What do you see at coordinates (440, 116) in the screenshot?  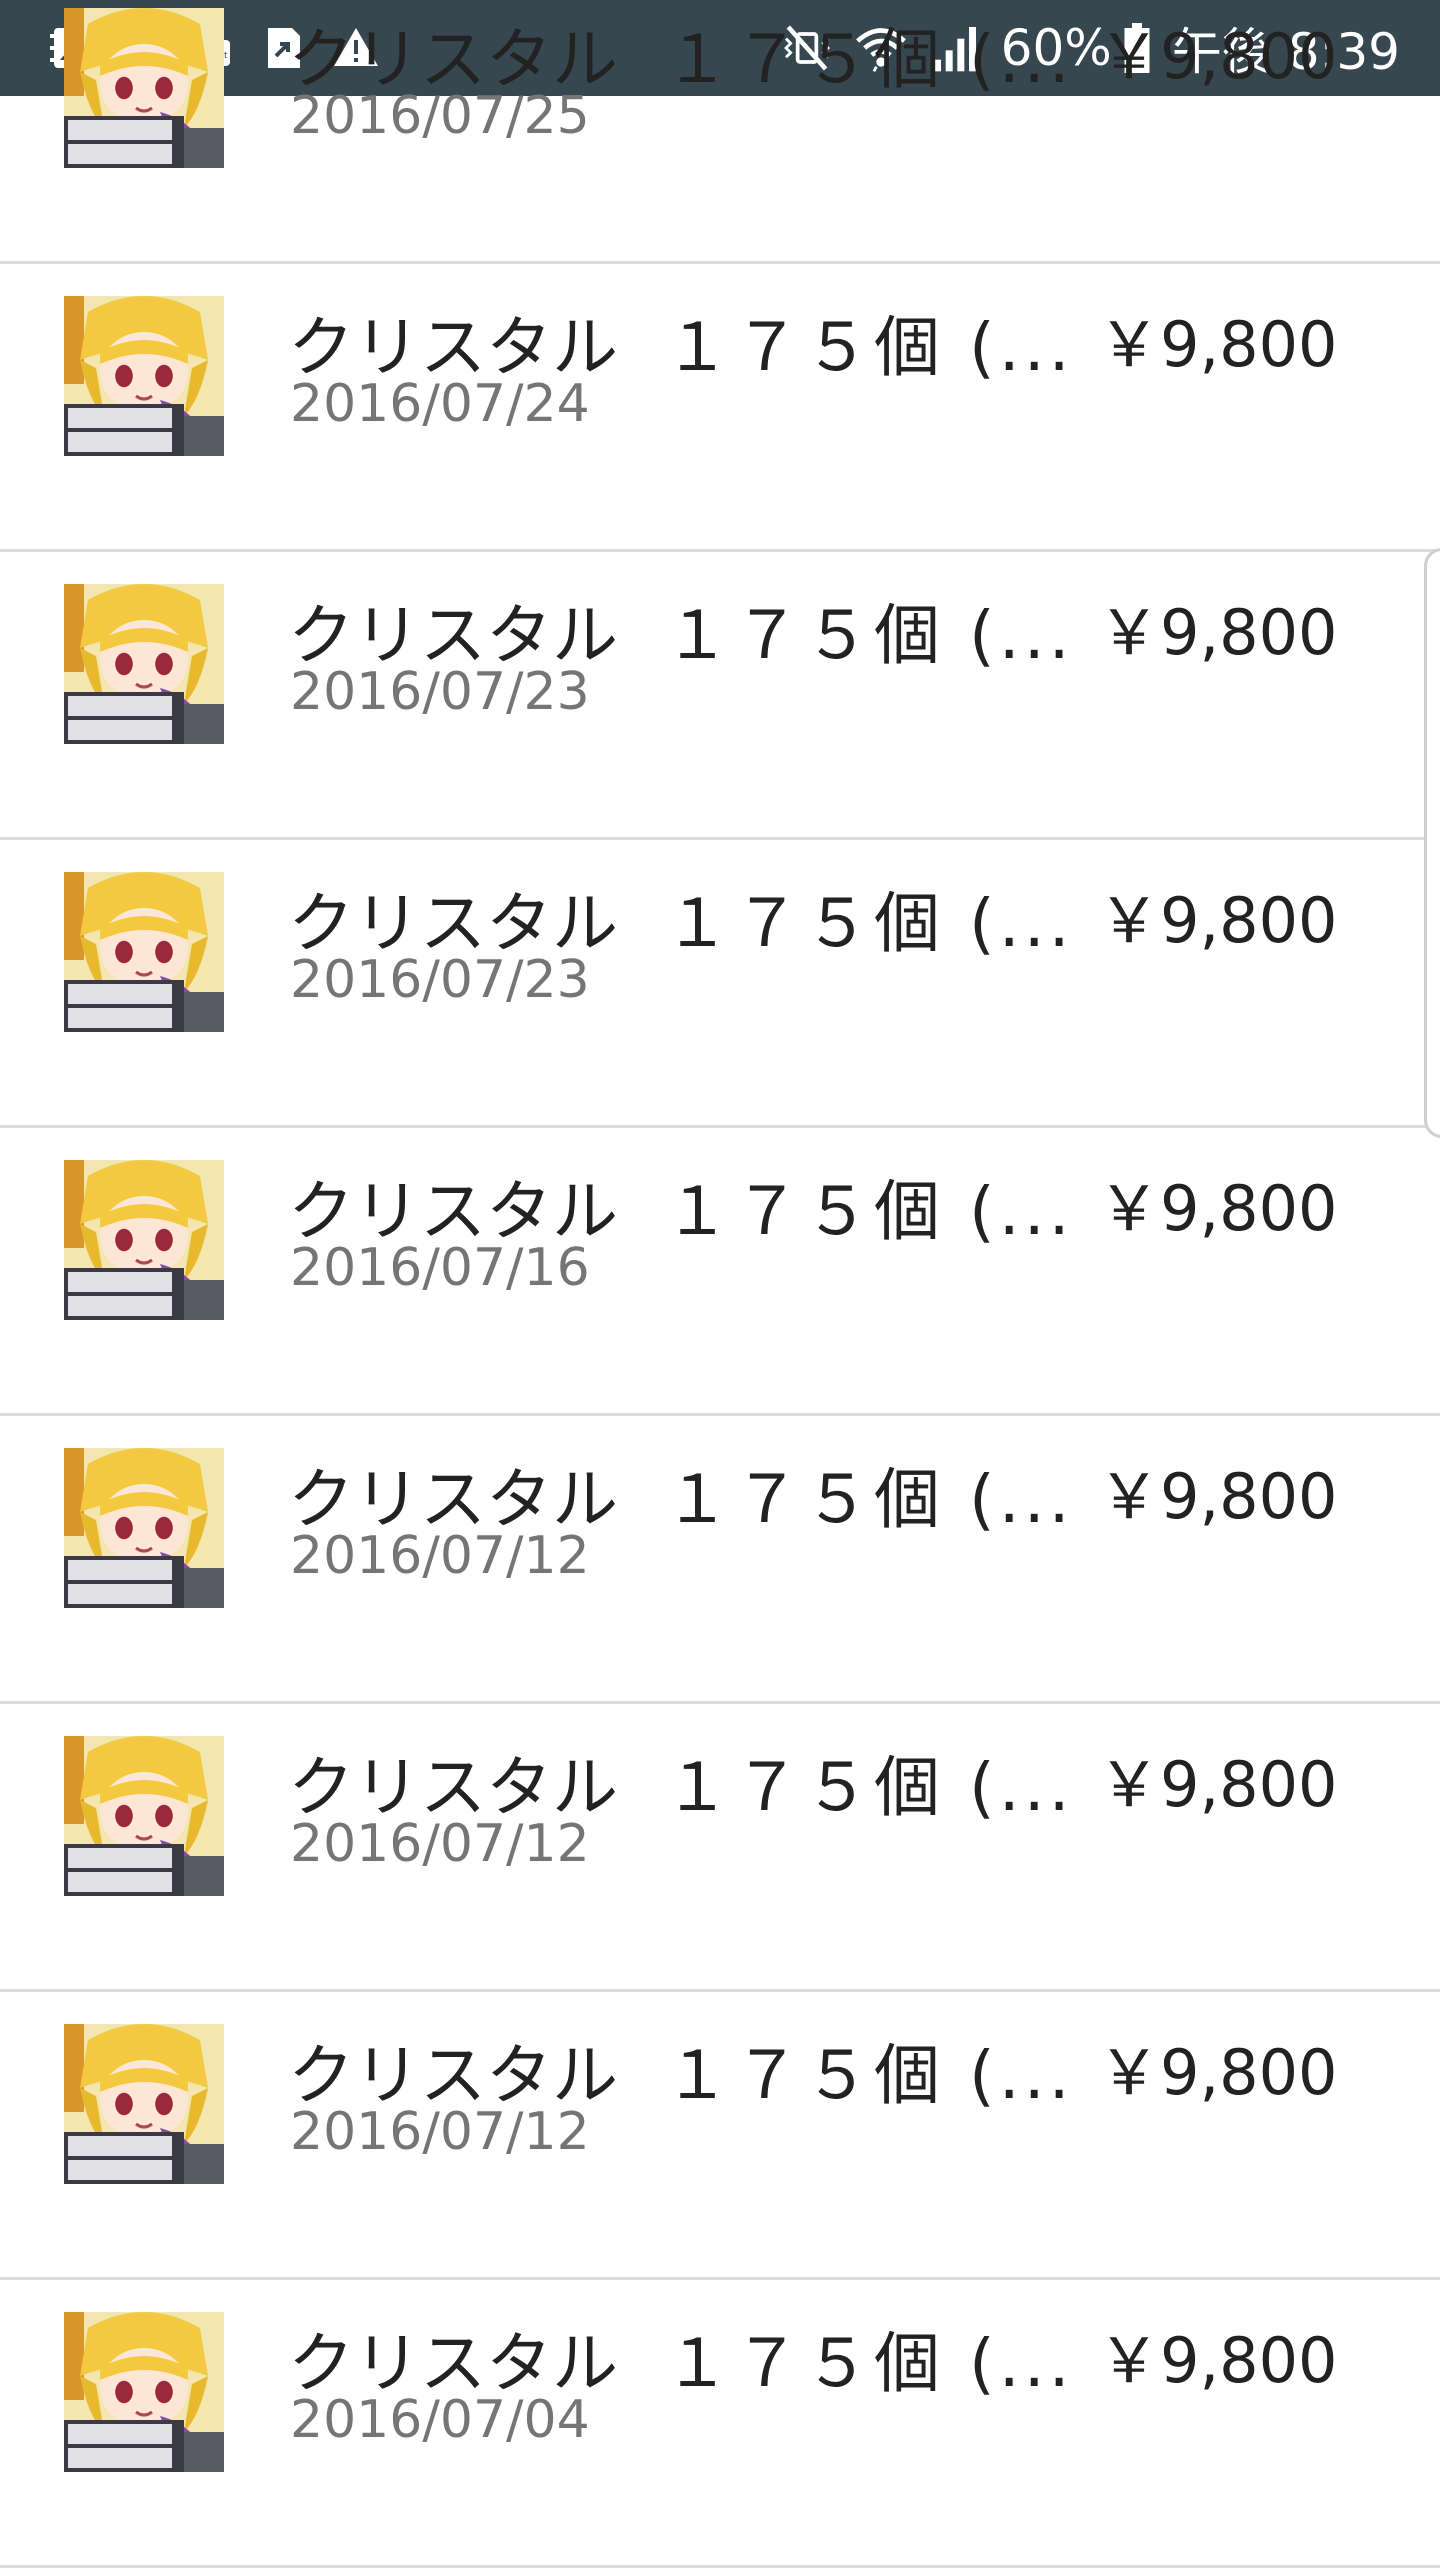 I see `purchase-date: 2016/07/25` at bounding box center [440, 116].